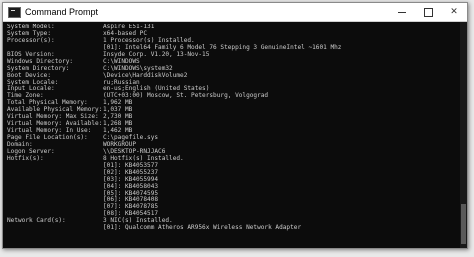 Image resolution: width=474 pixels, height=257 pixels. What do you see at coordinates (118, 117) in the screenshot?
I see `property-value: 2,730 MB` at bounding box center [118, 117].